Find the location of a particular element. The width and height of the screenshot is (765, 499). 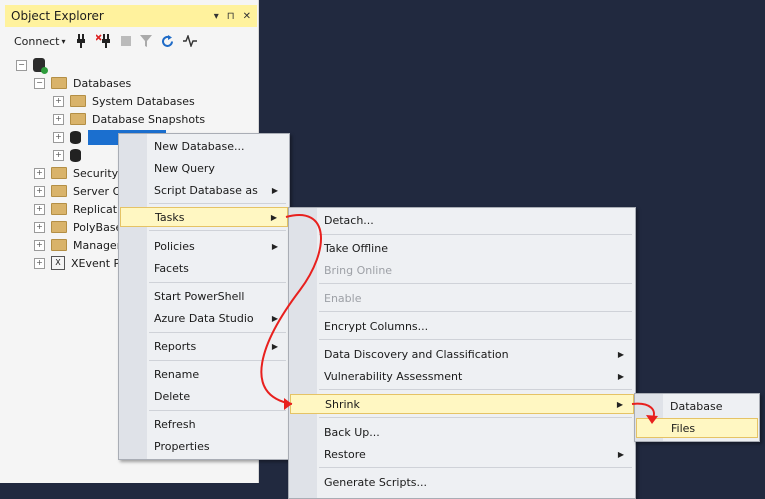

menu-item-enable: Enable is located at coordinates (462, 298).